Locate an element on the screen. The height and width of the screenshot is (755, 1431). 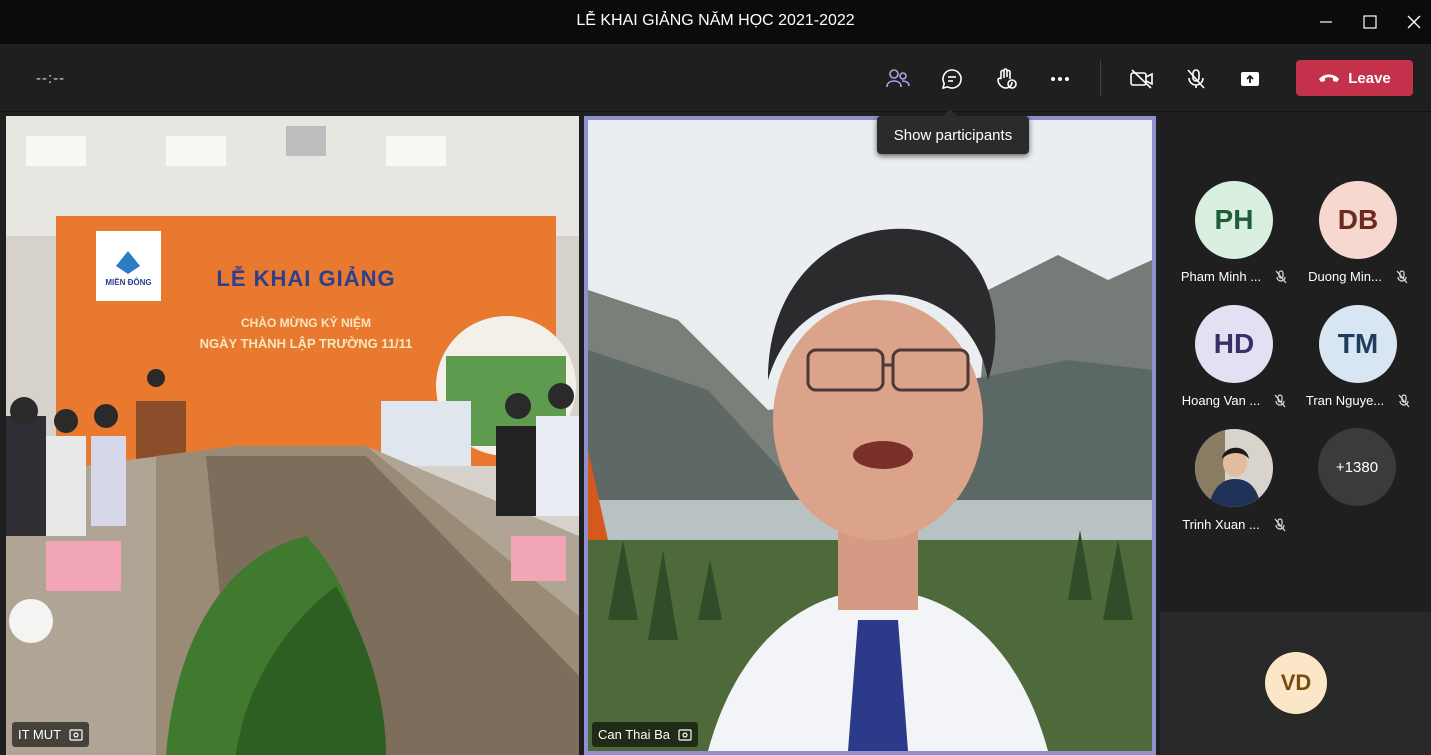
window-title: LỄ KHAI GIẢNG NĂM HỌC 2021-2022 is located at coordinates (715, 20).